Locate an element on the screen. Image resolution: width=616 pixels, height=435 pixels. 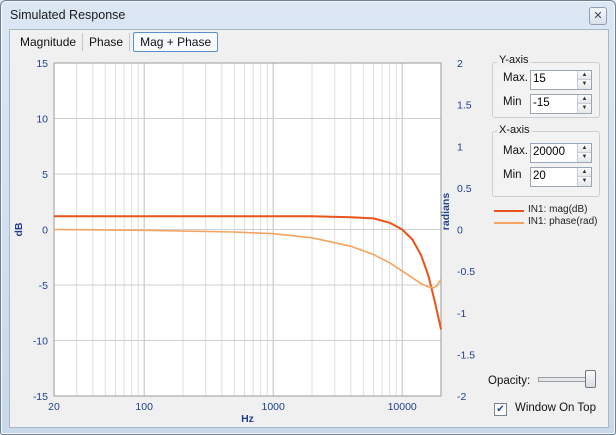
y-left-tick-label: 10 is located at coordinates (42, 120).